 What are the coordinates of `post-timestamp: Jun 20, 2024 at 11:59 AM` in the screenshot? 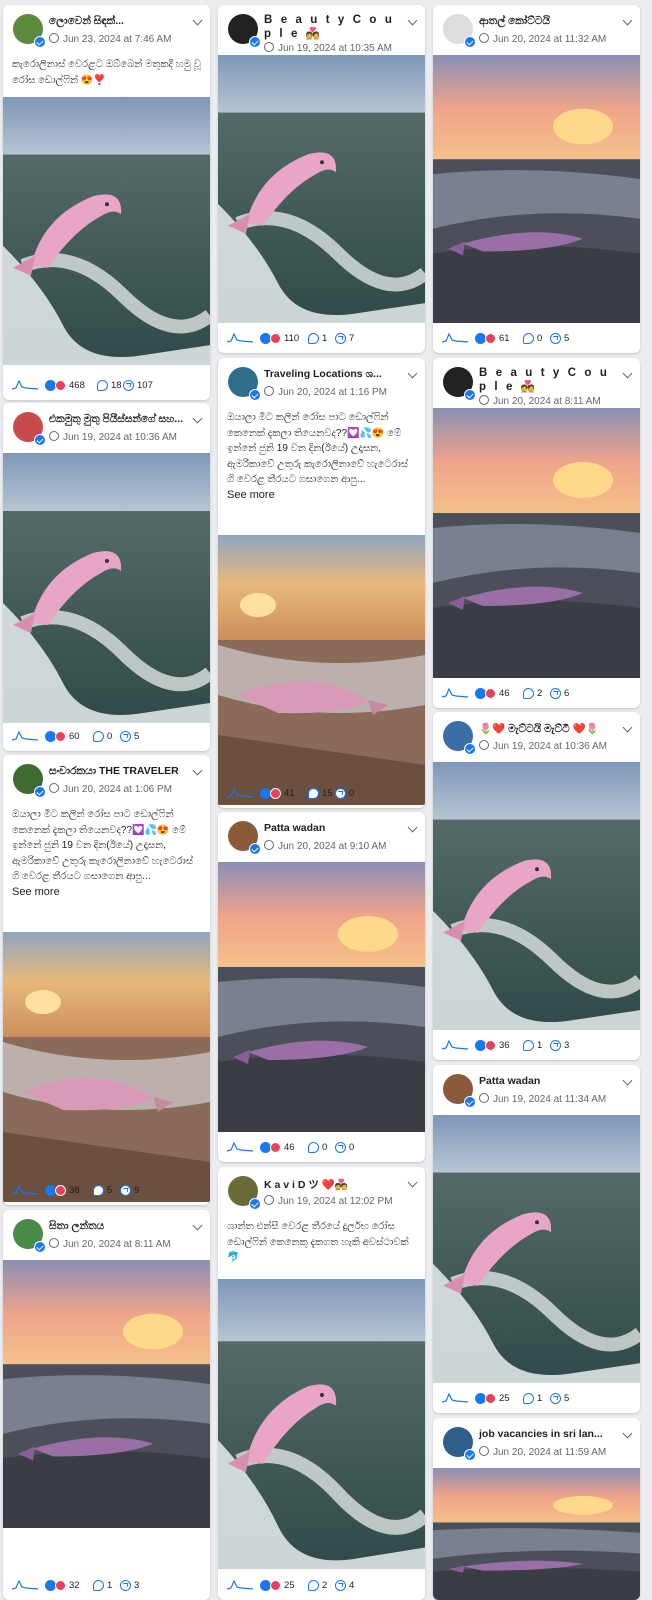 It's located at (542, 1452).